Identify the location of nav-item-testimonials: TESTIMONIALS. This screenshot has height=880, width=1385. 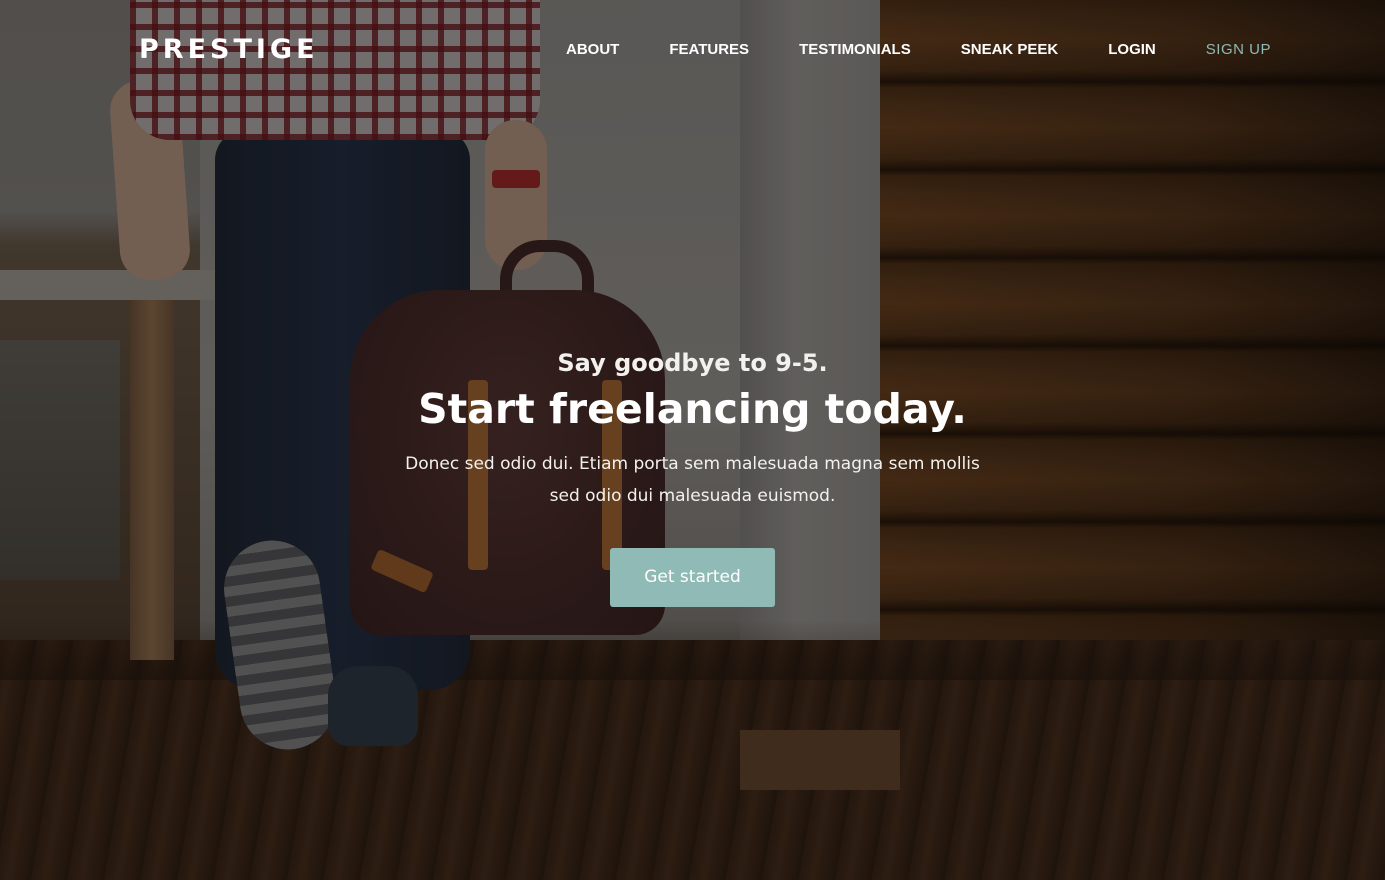
(855, 50).